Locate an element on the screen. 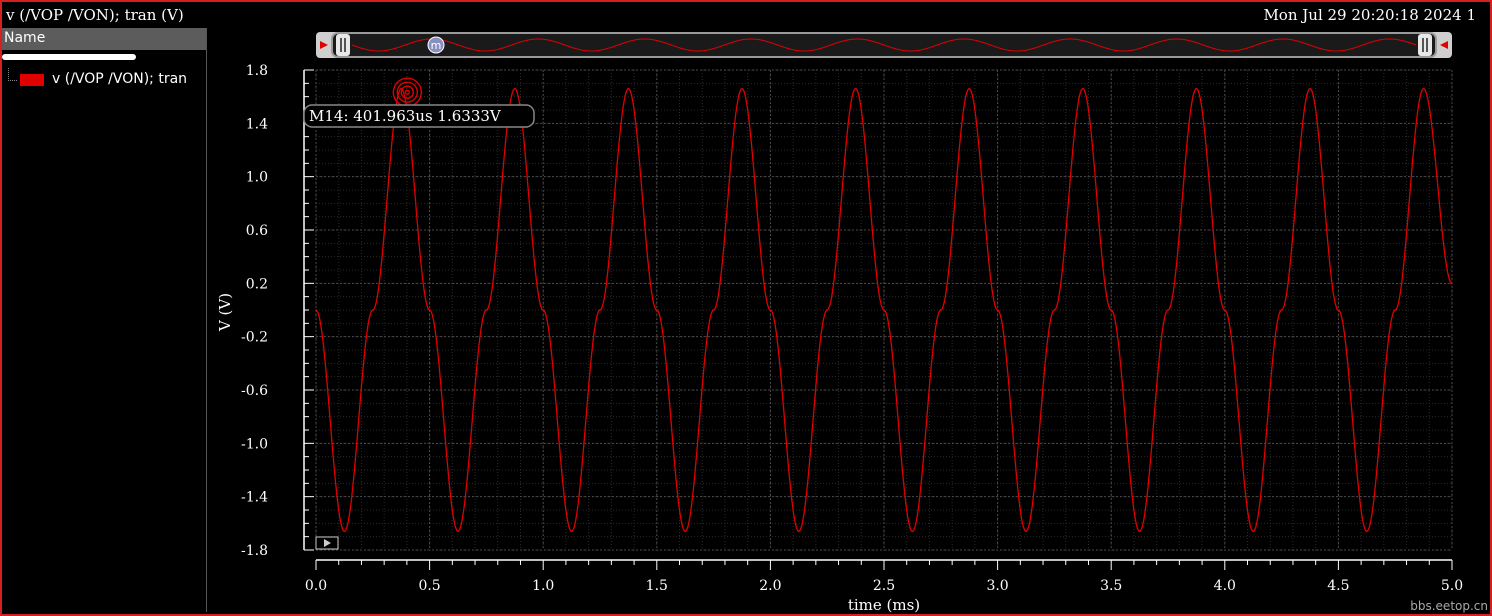  overview-marker-badge: m is located at coordinates (436, 45).